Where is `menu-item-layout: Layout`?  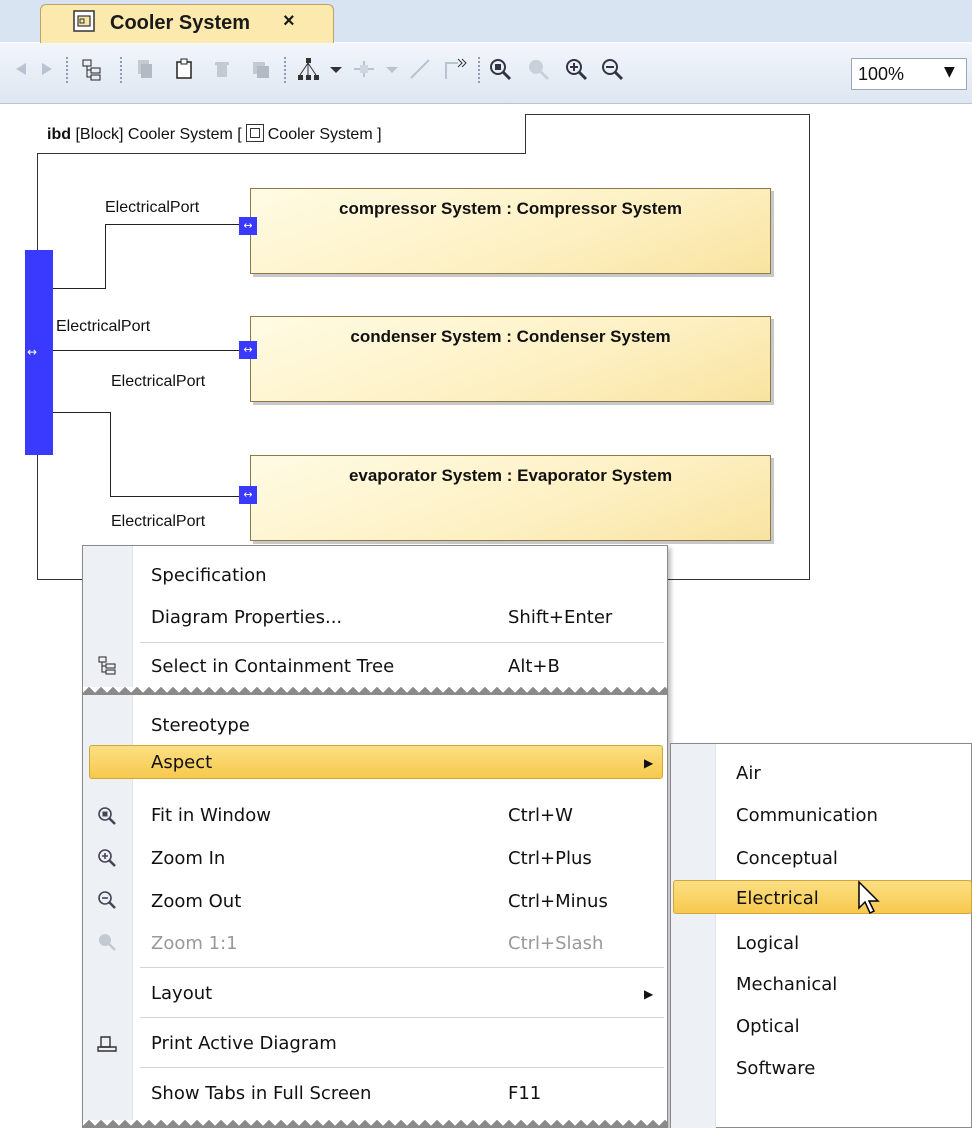
menu-item-layout: Layout is located at coordinates (181, 993).